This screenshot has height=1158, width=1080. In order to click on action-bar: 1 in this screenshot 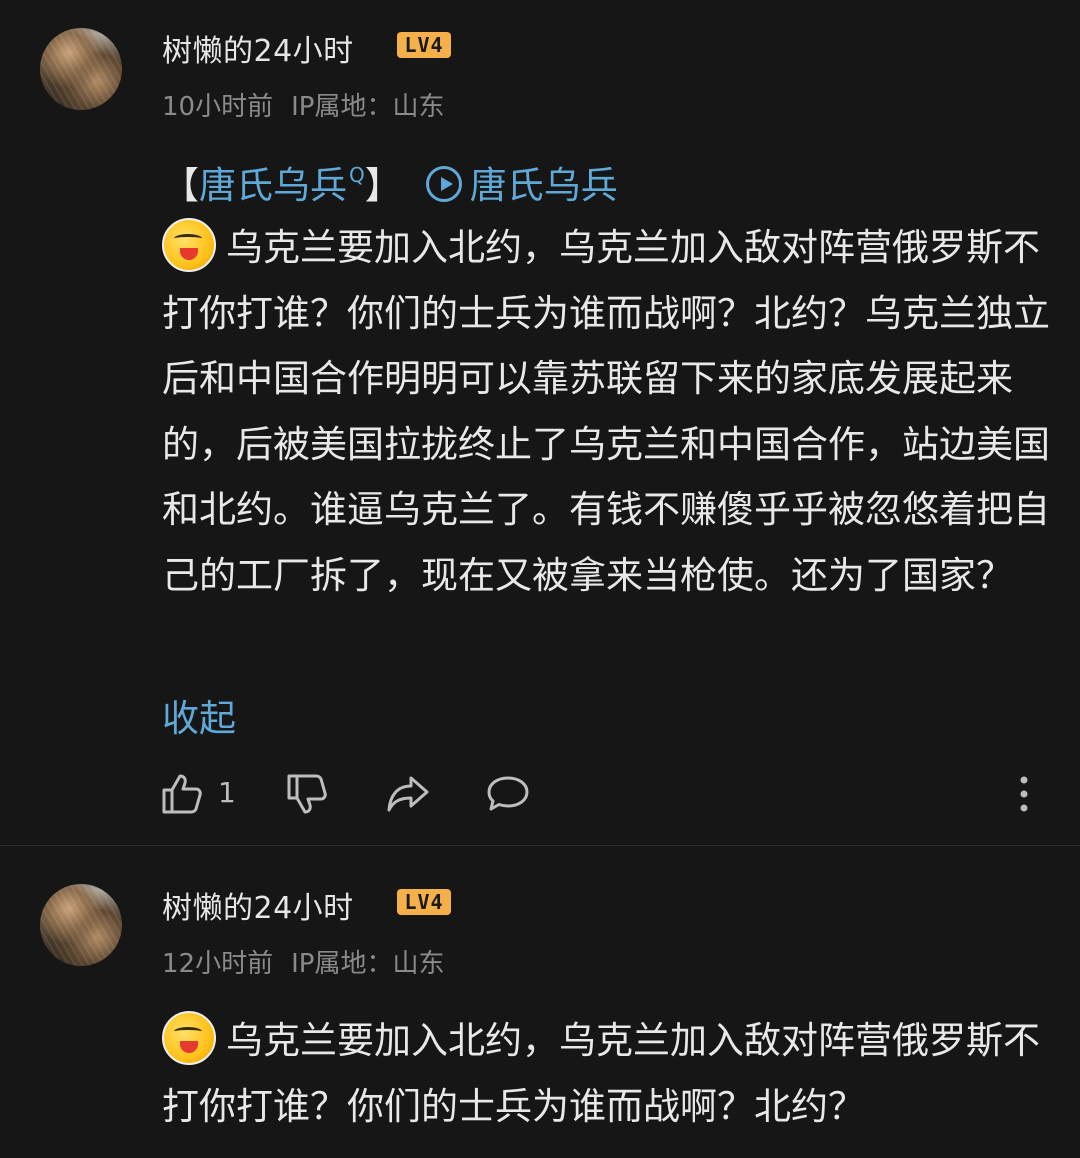, I will do `click(600, 794)`.